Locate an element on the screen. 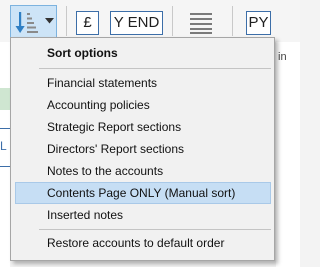 Image resolution: width=320 pixels, height=267 pixels. currency-button: £ is located at coordinates (87, 23).